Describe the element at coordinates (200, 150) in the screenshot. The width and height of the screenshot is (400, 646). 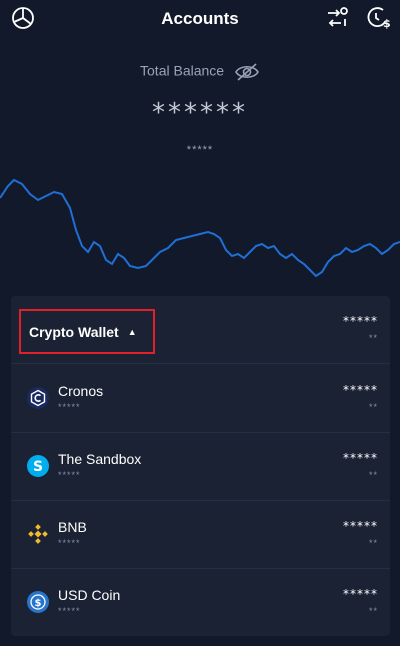
I see `total-balance-sub: *****` at that location.